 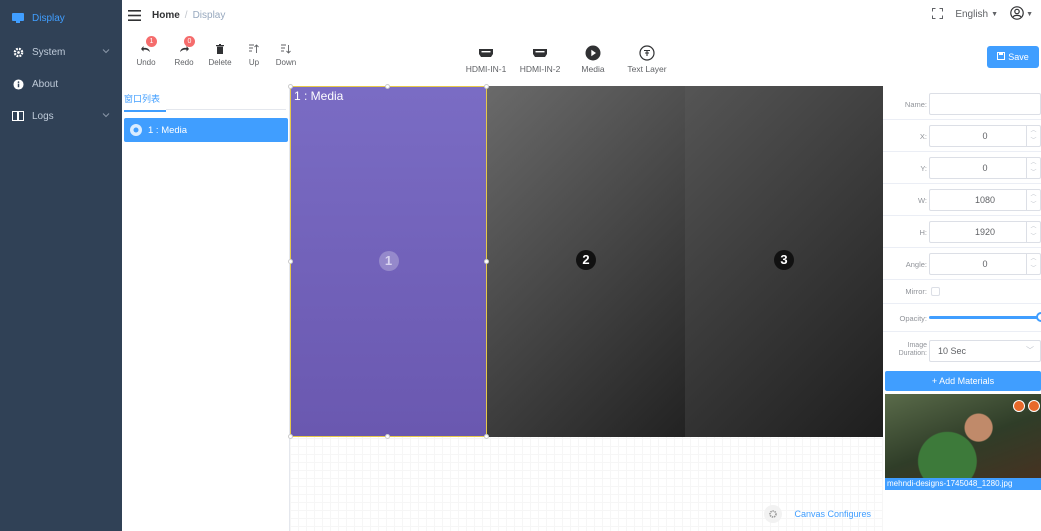 I want to click on material-delete-icon, so click(x=1034, y=406).